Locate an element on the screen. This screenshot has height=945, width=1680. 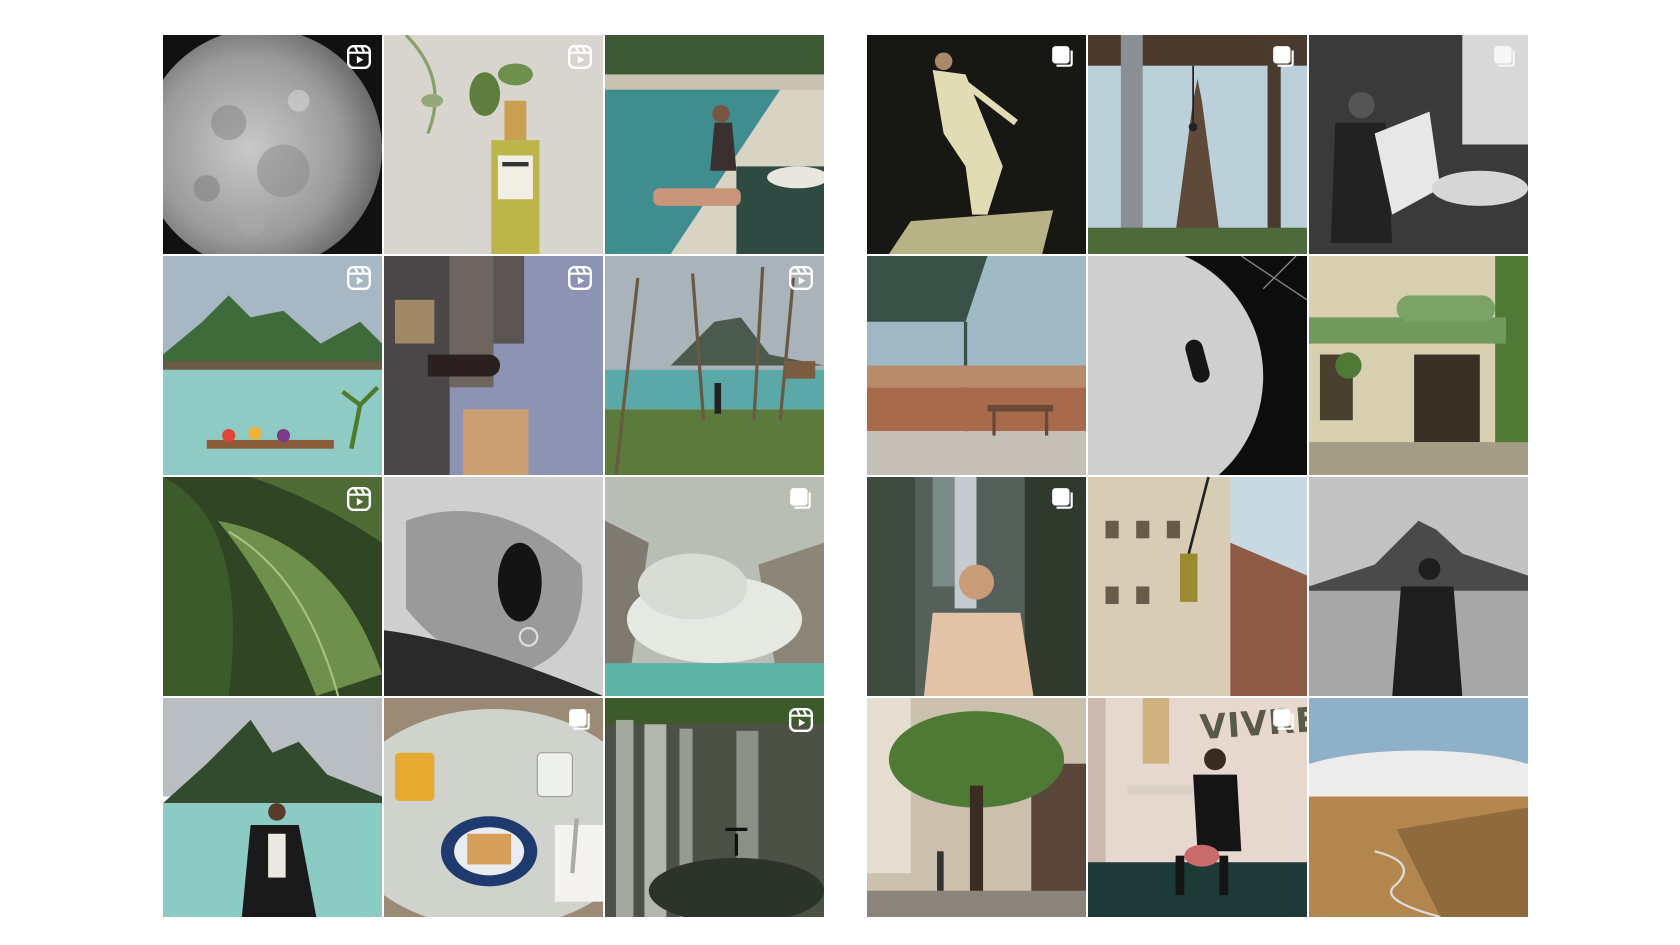
post-image-sunglasses-portrait is located at coordinates (493, 586).